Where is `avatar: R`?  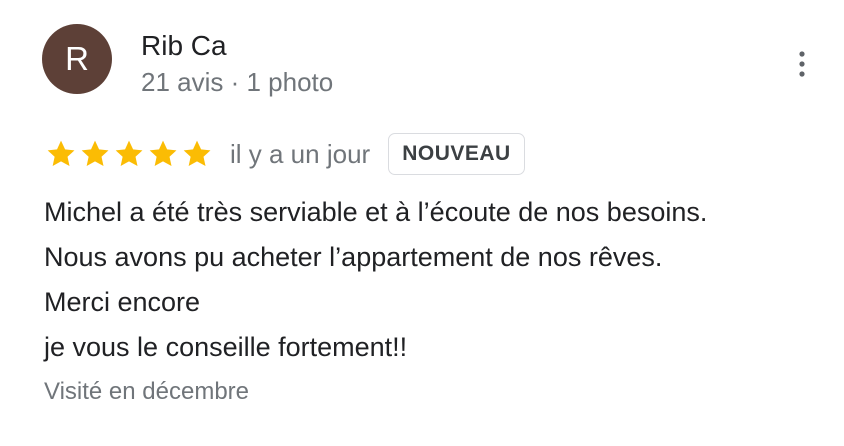 avatar: R is located at coordinates (77, 59).